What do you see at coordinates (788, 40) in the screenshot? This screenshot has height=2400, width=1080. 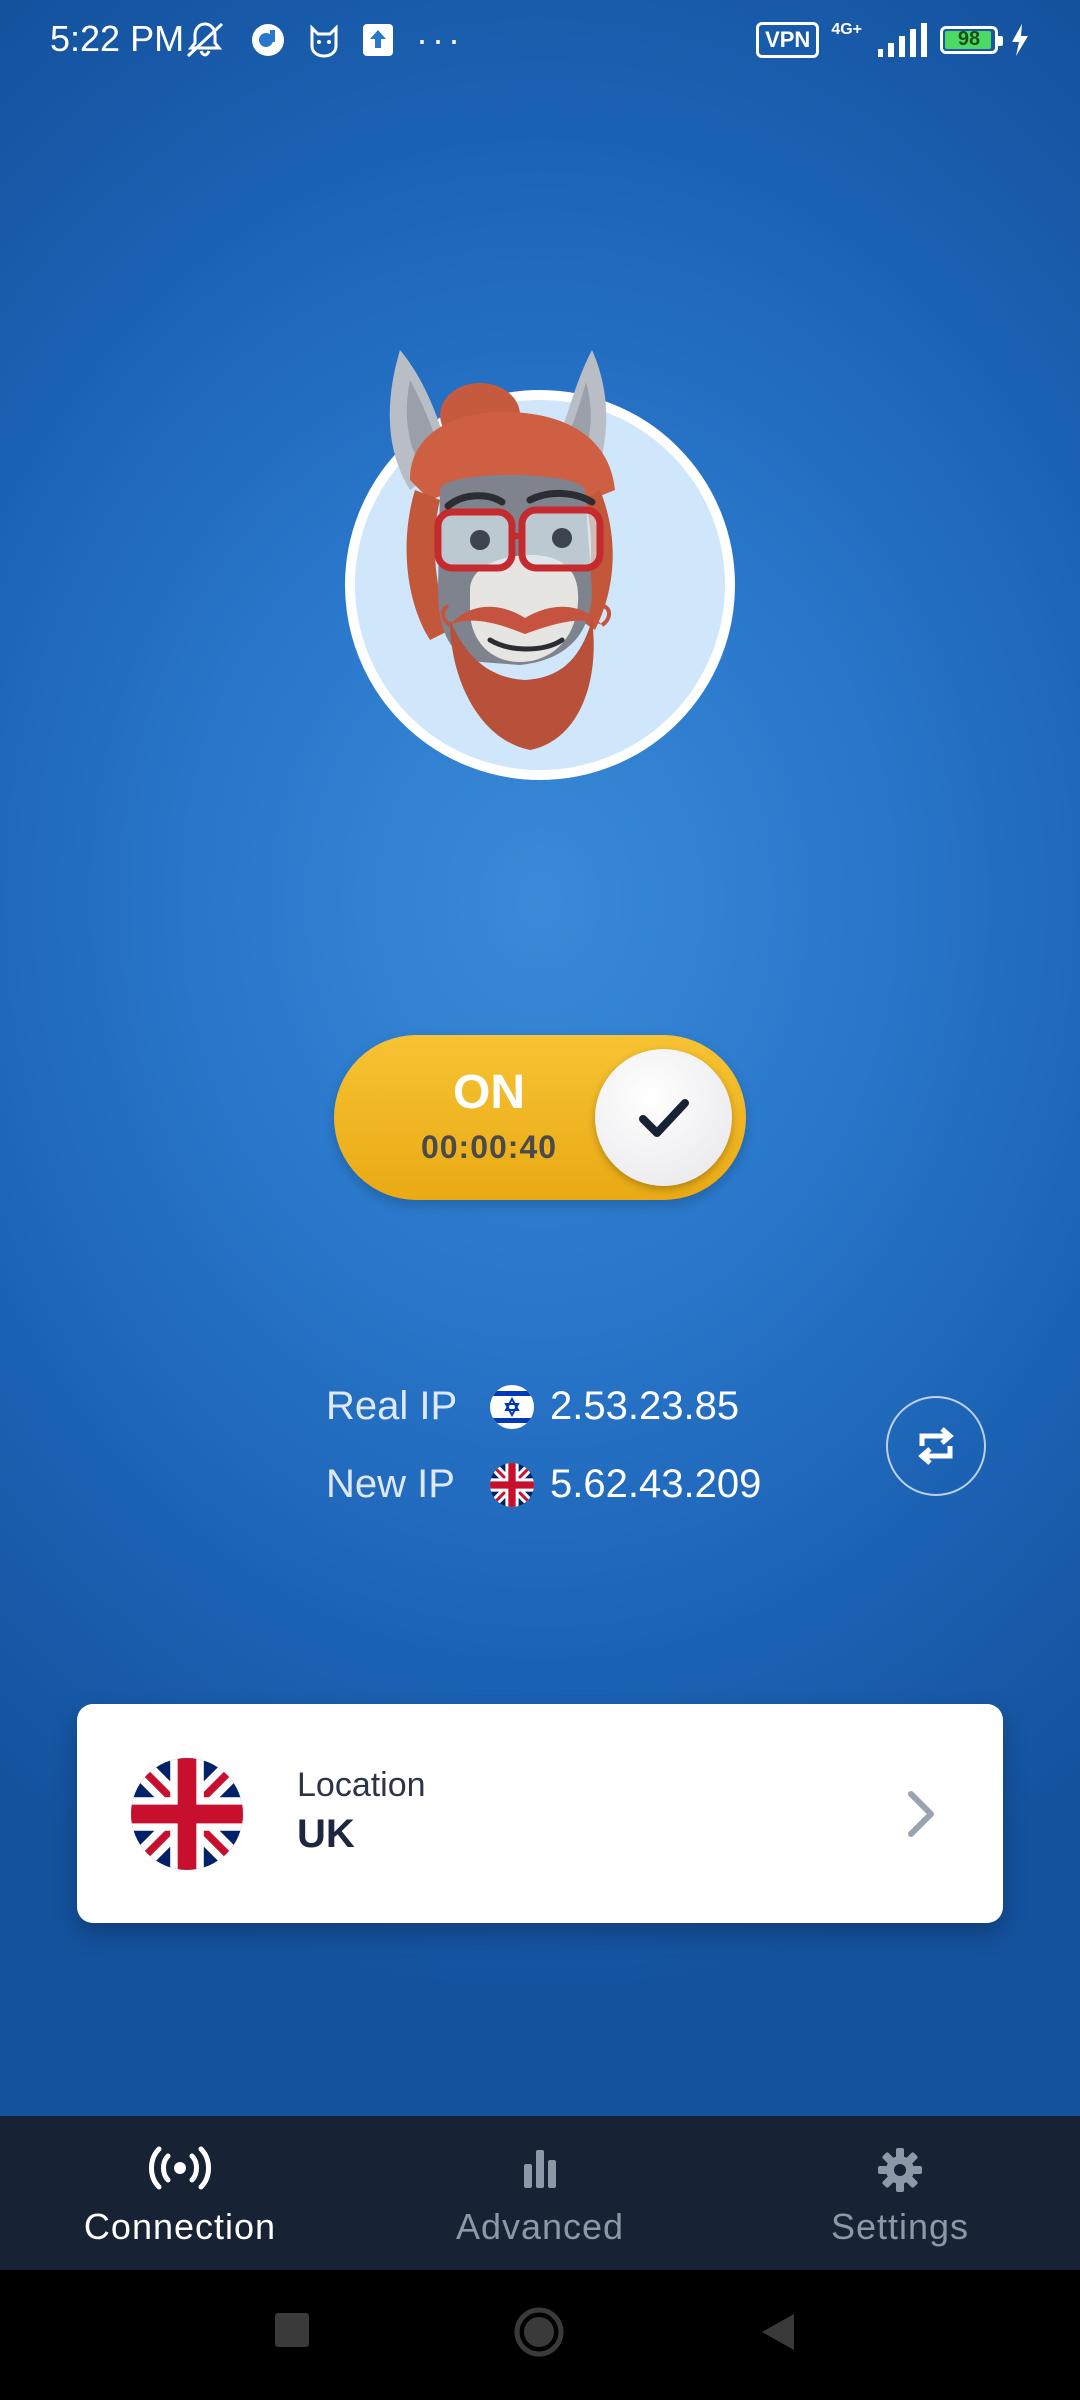 I see `vpn-badge: VPN` at bounding box center [788, 40].